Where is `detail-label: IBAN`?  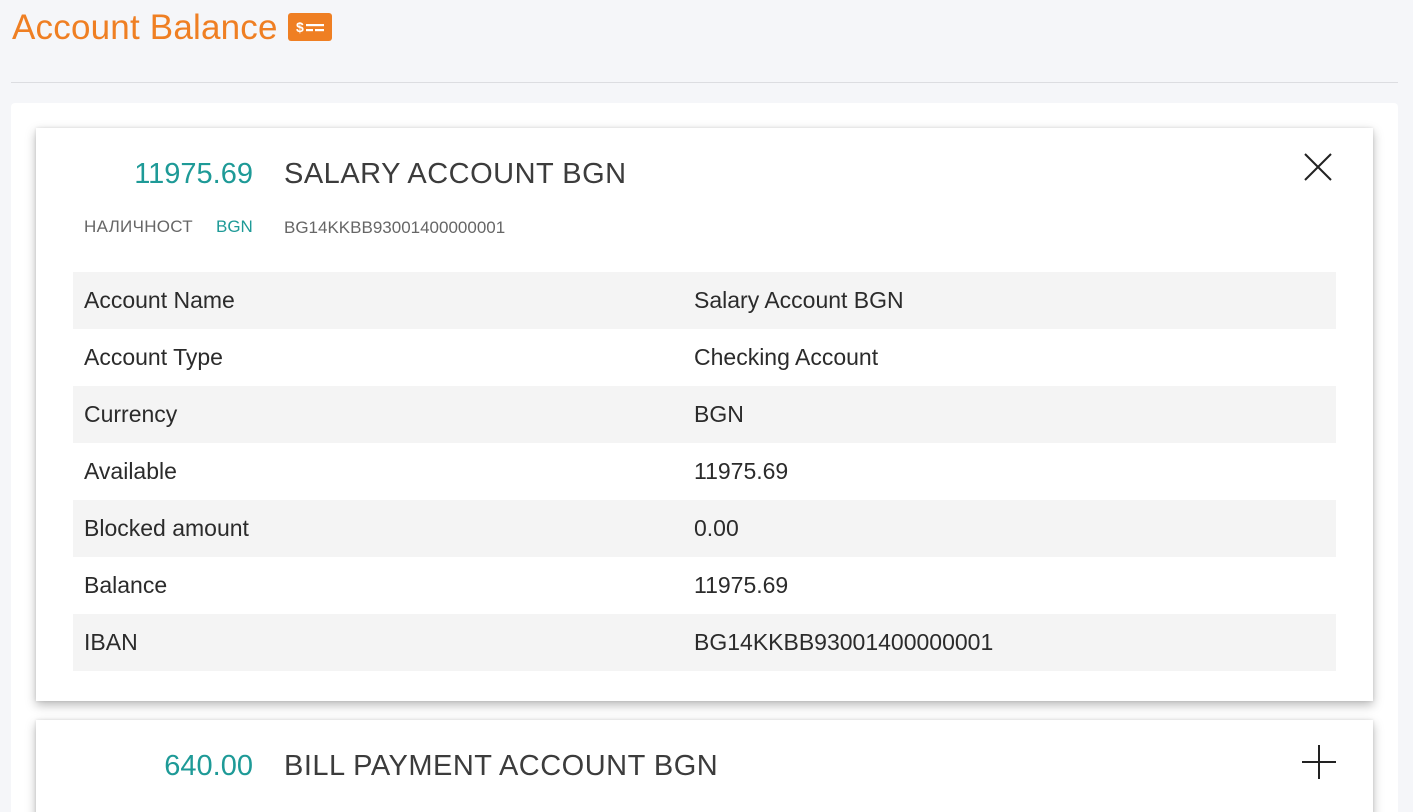 detail-label: IBAN is located at coordinates (111, 642).